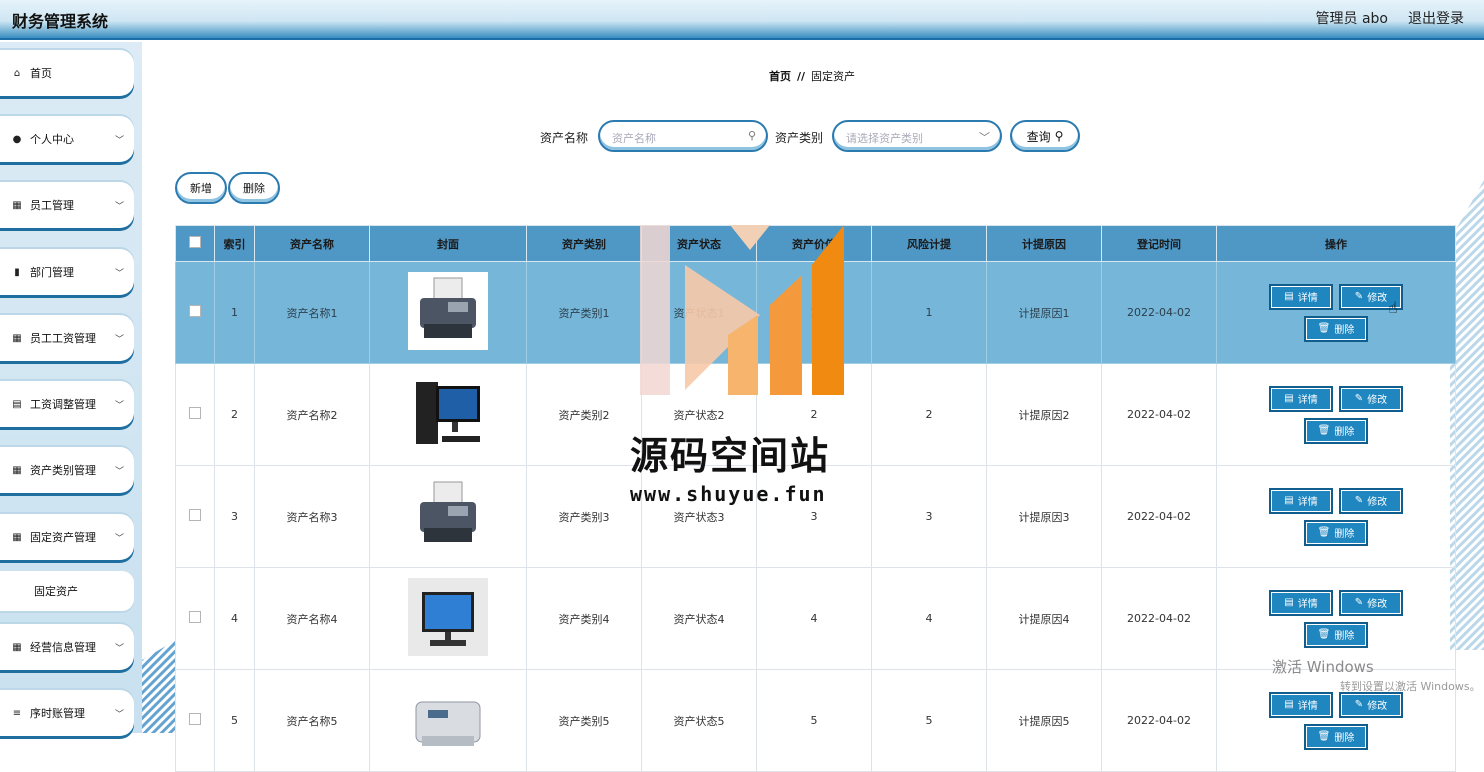 The height and width of the screenshot is (772, 1484). What do you see at coordinates (1336, 312) in the screenshot?
I see `cell-actions: ▤ 详情 ✎ 修改 🗑 删除` at bounding box center [1336, 312].